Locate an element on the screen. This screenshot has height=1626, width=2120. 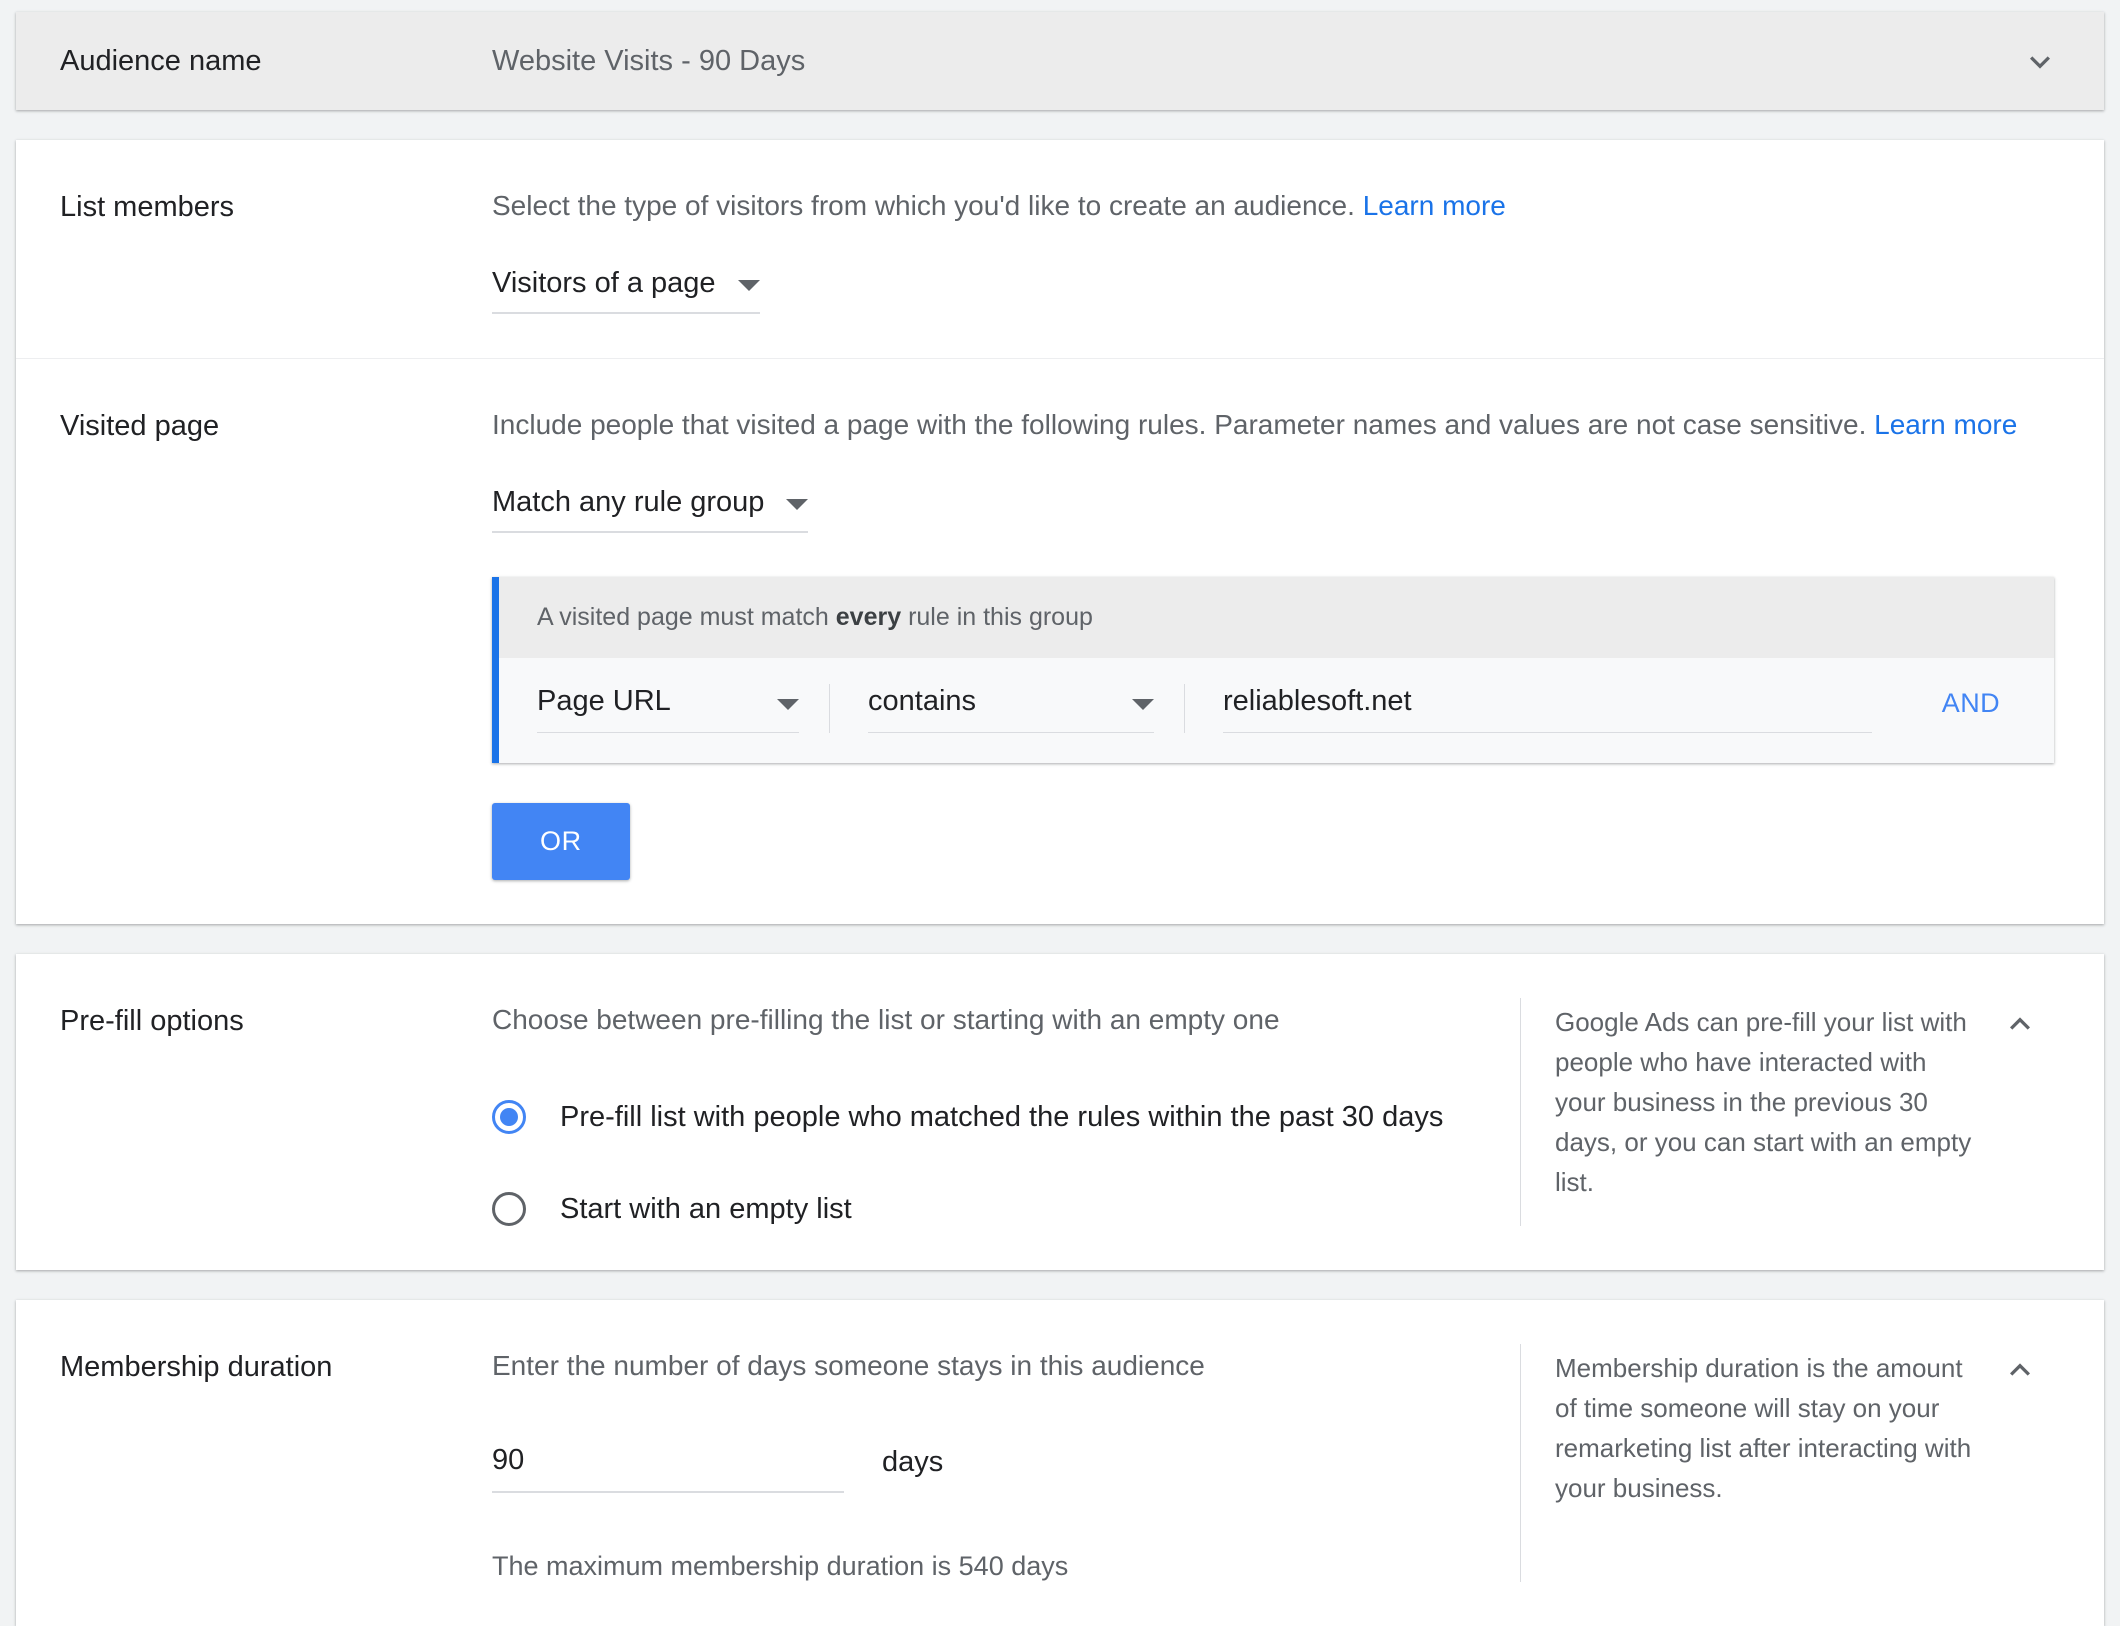
audience-name-row: Audience name Website Visits - 90 Days is located at coordinates (1060, 61).